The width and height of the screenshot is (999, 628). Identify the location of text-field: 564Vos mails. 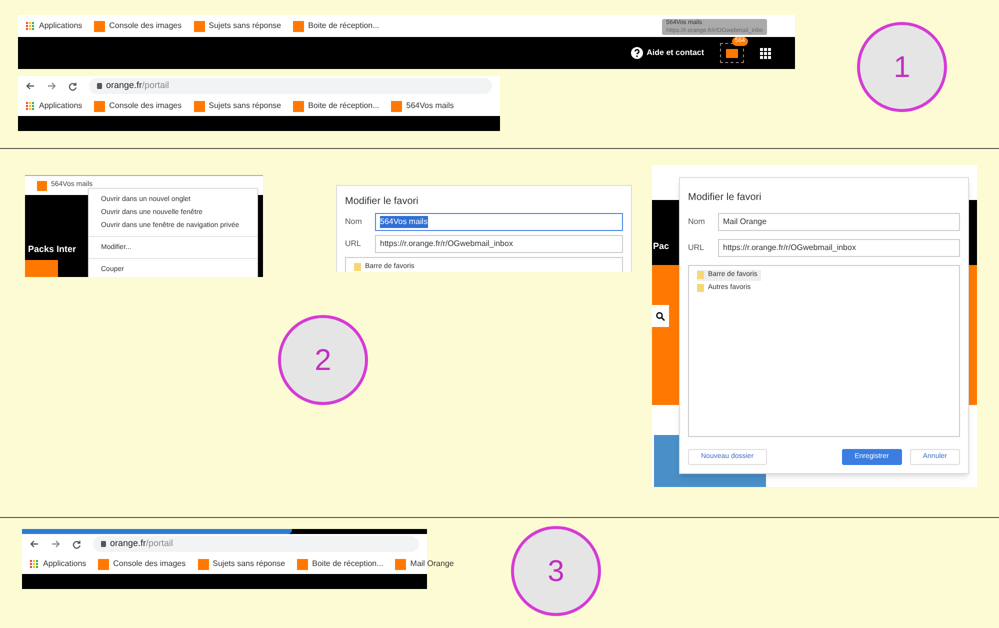
(499, 222).